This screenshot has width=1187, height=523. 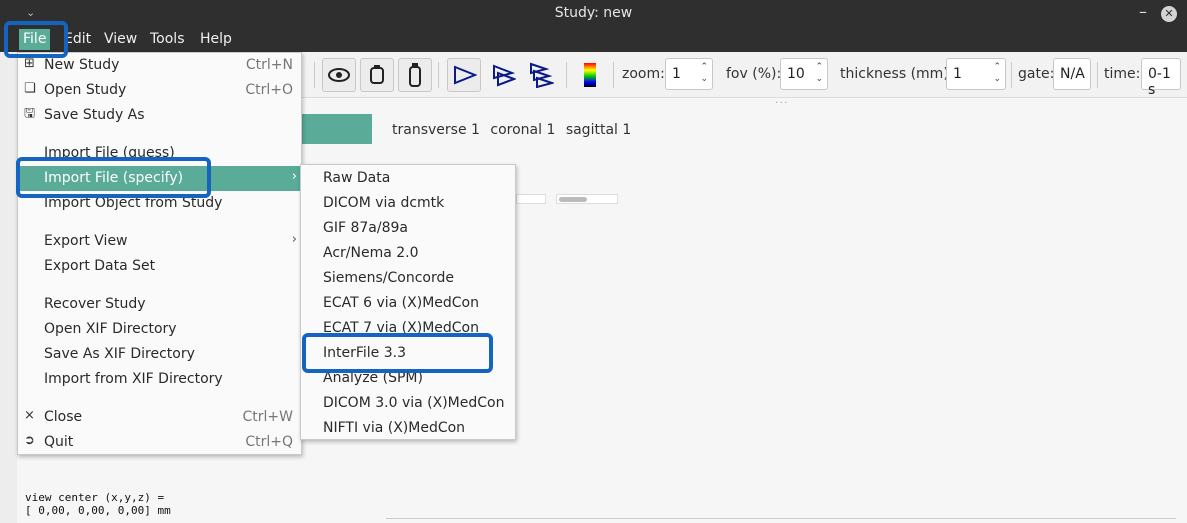 I want to click on submenu-item-acr-nema: Acr/Nema 2.0, so click(x=408, y=252).